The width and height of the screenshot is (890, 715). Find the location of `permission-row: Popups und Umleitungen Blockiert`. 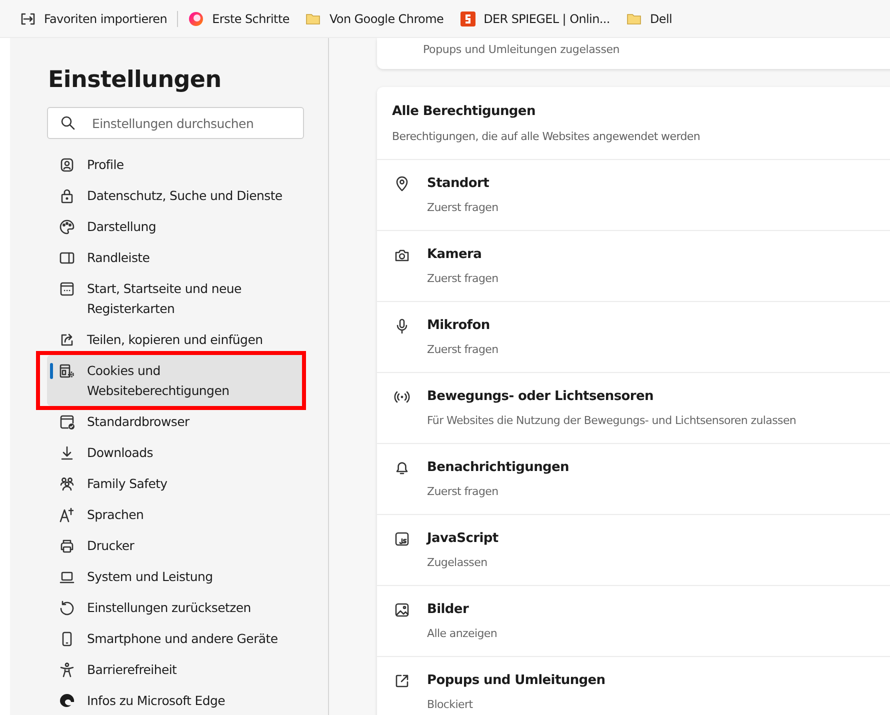

permission-row: Popups und Umleitungen Blockiert is located at coordinates (633, 686).